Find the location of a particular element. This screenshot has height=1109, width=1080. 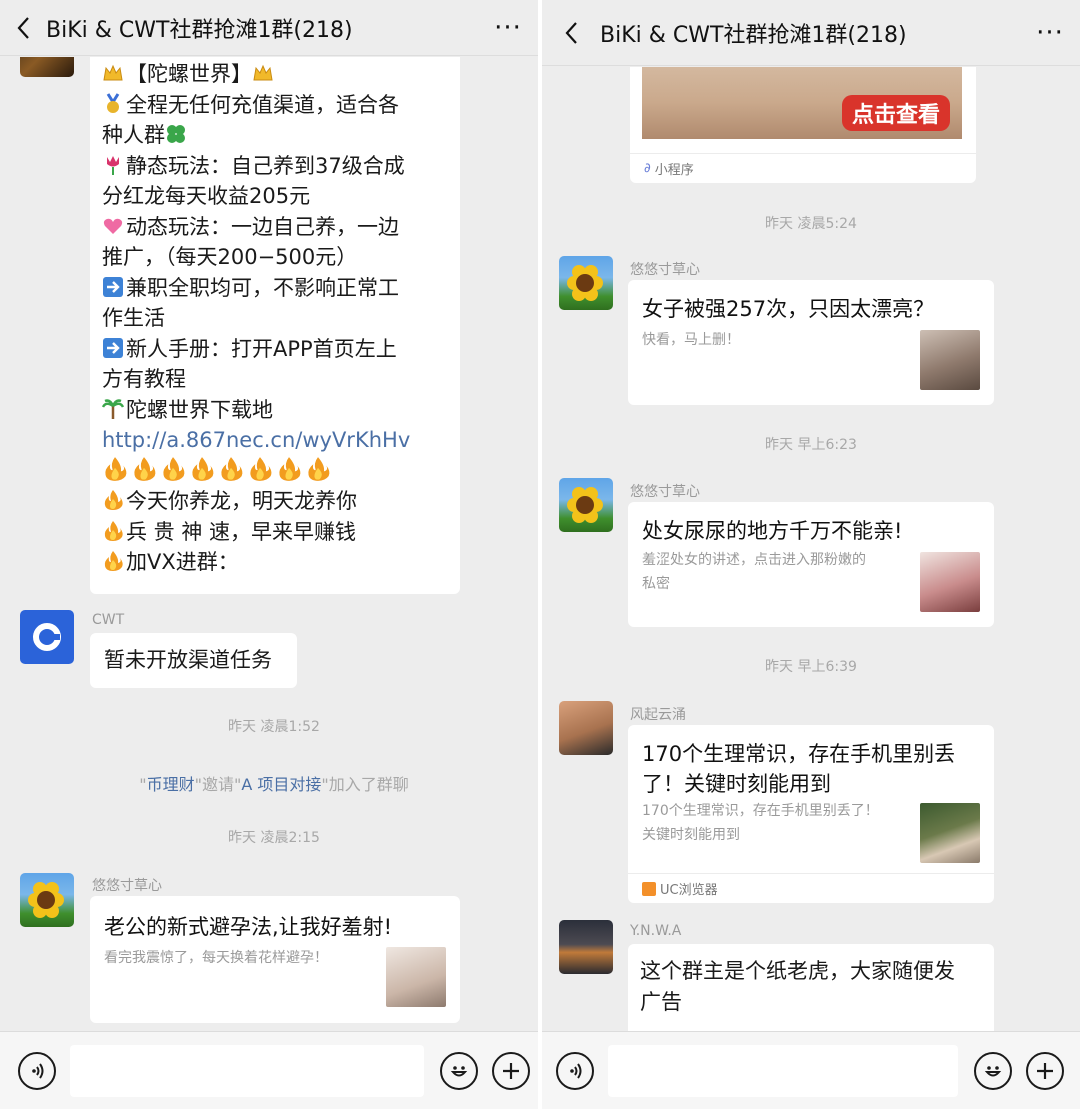

card-description: 170个生理常识，存在手机里别丢了！ 关键时刻能用到 is located at coordinates (760, 823).